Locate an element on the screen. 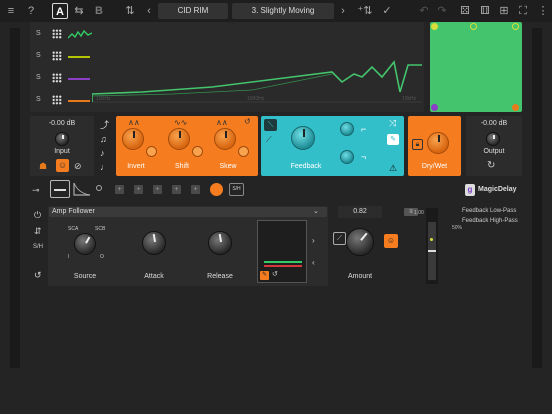  source-label: Source is located at coordinates (85, 276).